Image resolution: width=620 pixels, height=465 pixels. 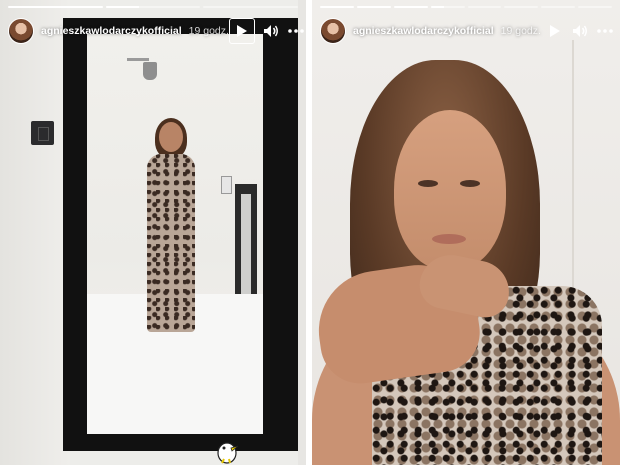 I want to click on bird-sticker-icon, so click(x=228, y=453).